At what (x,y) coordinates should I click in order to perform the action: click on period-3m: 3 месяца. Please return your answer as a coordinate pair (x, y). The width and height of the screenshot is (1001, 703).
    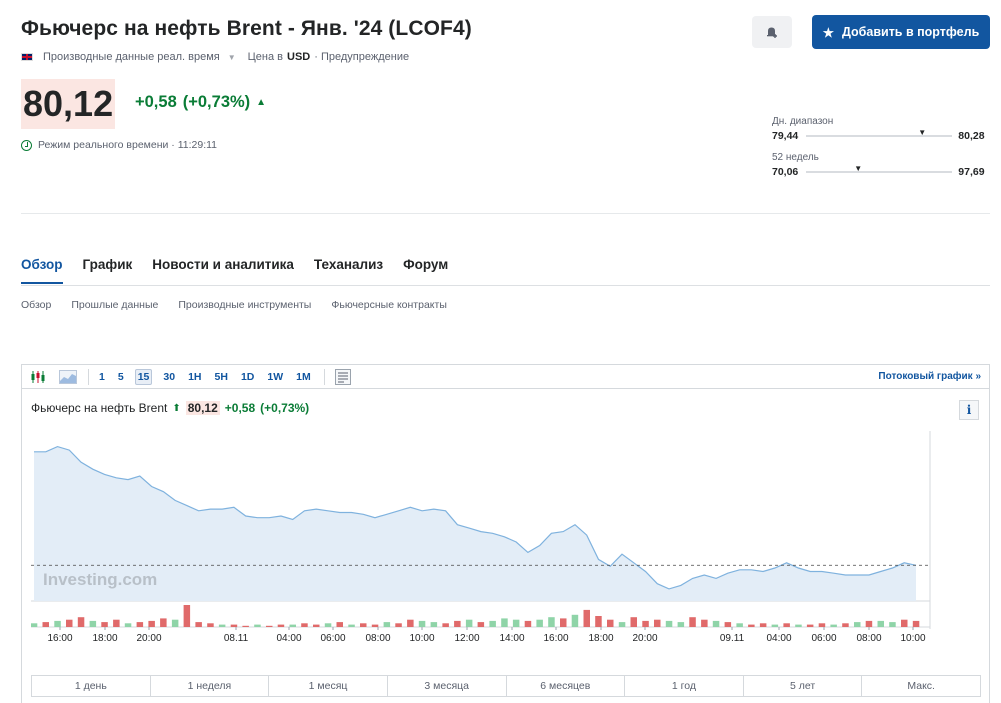
    Looking at the image, I should click on (447, 686).